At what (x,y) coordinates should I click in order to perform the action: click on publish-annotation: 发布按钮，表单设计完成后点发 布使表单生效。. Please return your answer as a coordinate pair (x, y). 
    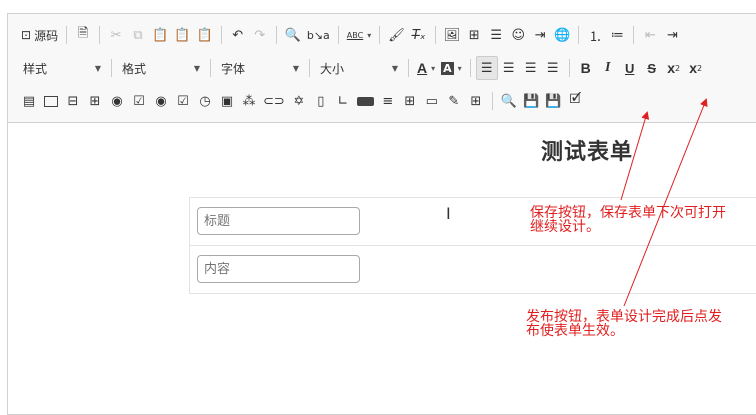
    Looking at the image, I should click on (624, 324).